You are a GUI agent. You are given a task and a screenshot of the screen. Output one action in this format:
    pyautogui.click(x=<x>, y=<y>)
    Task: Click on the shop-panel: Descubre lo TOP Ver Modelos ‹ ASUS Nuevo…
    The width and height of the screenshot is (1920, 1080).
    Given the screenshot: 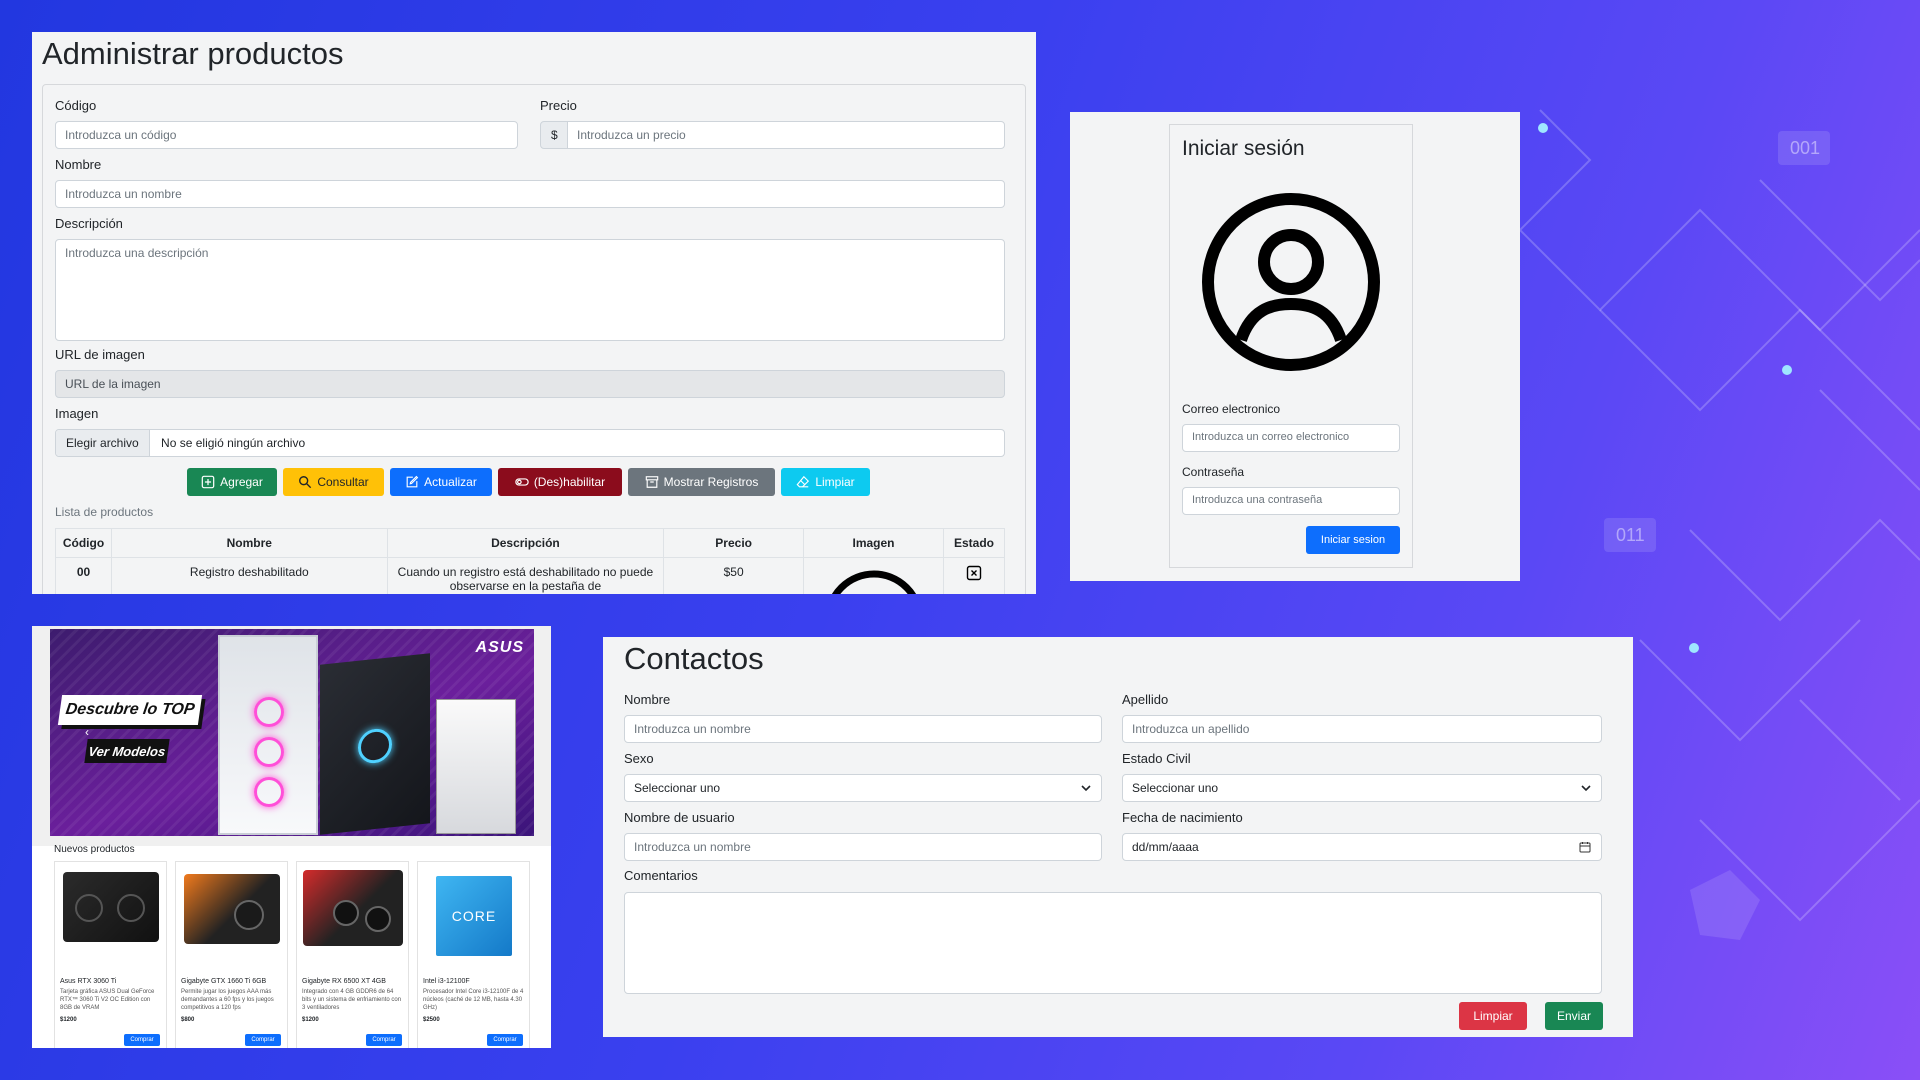 What is the action you would take?
    pyautogui.click(x=291, y=837)
    